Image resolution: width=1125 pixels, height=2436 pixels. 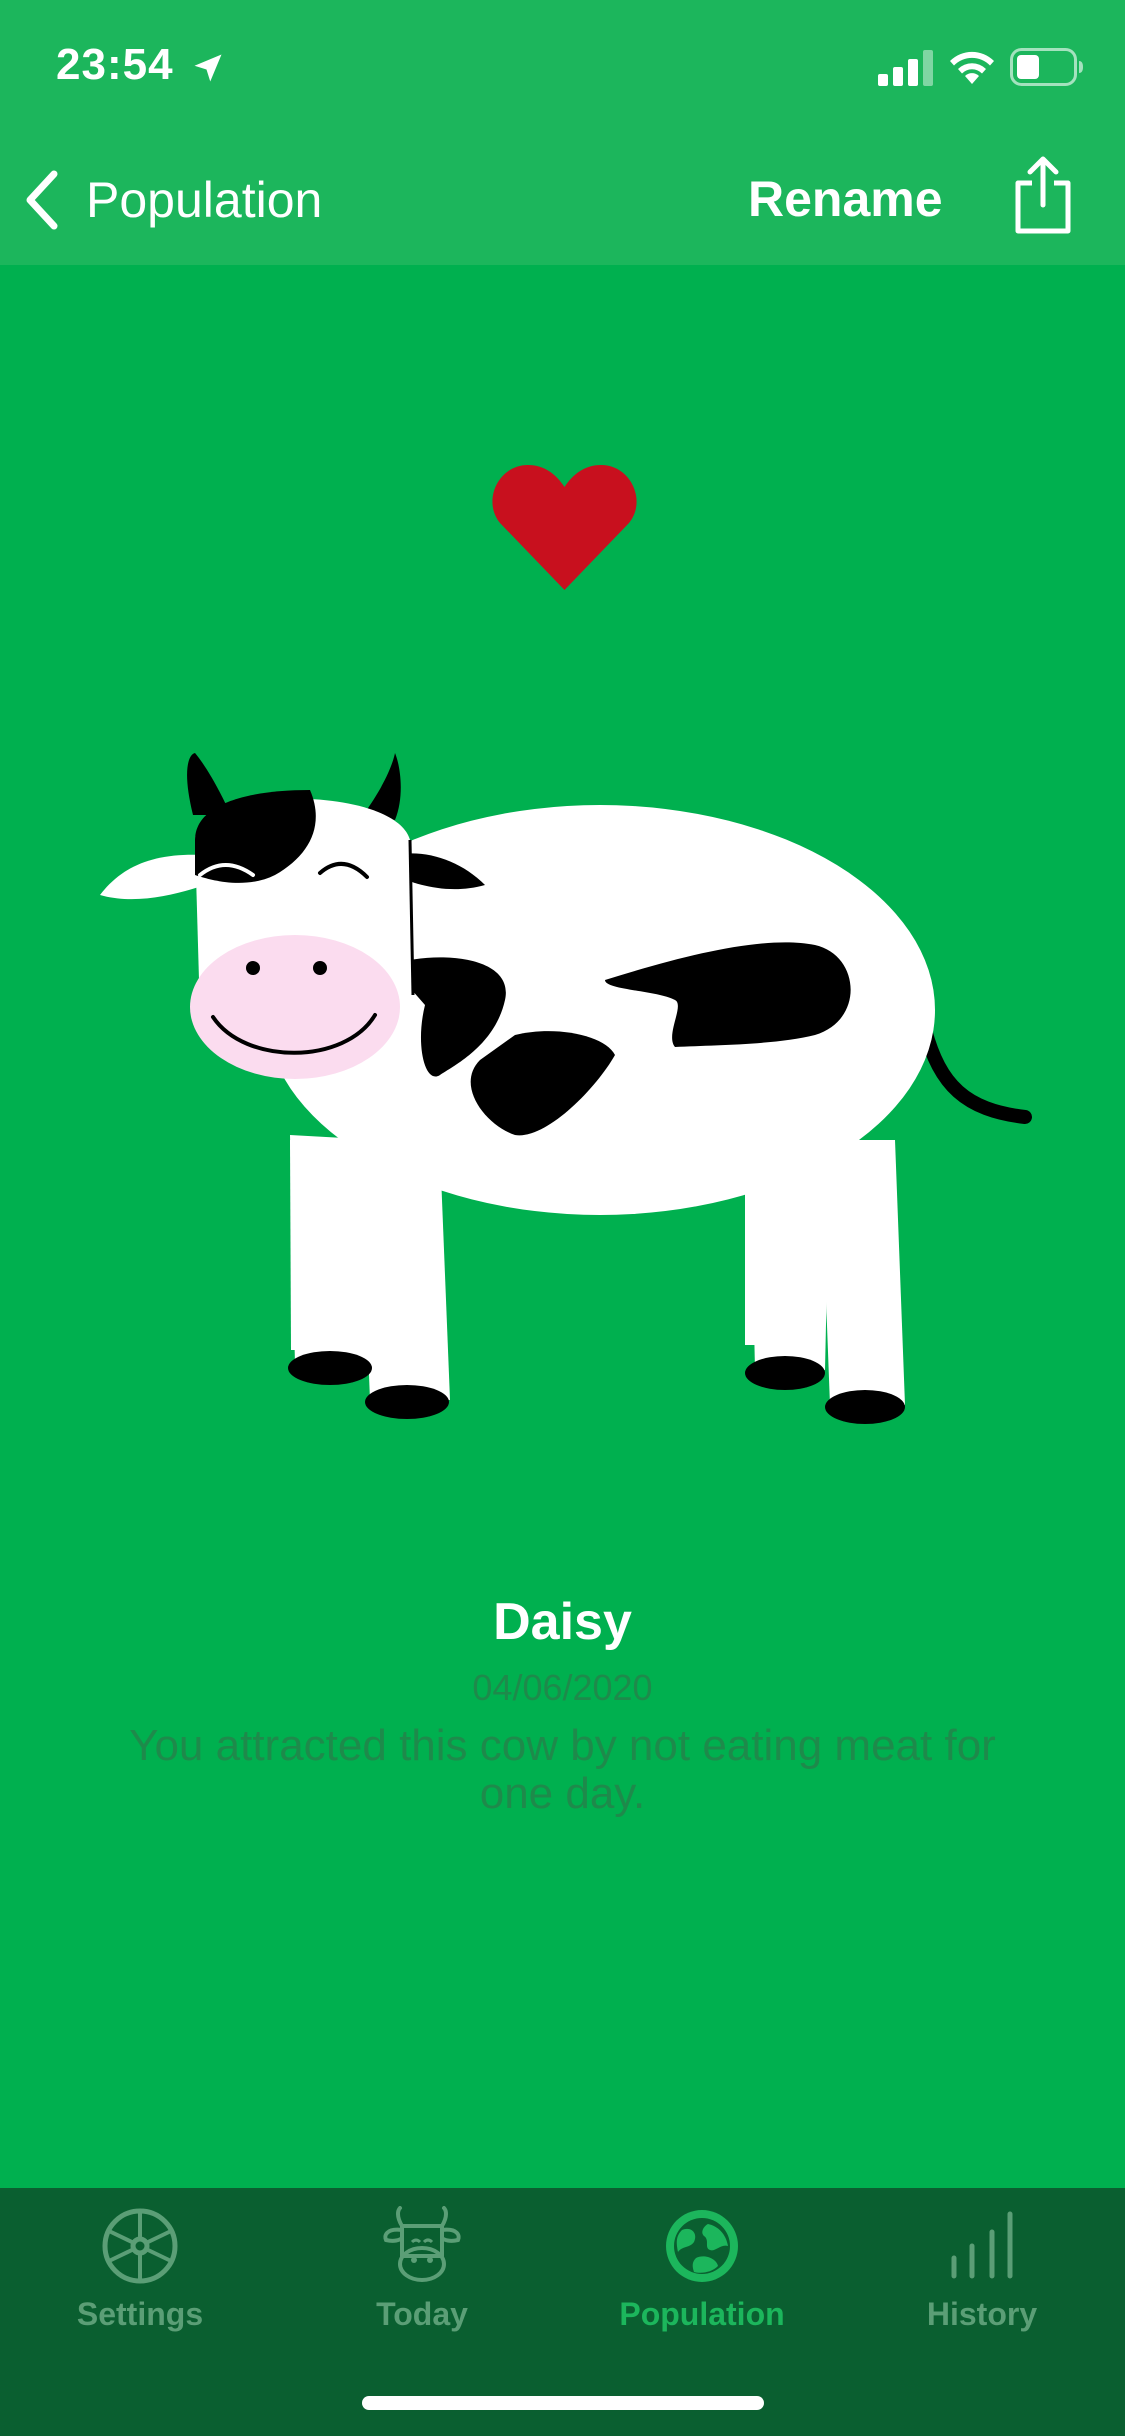 What do you see at coordinates (204, 200) in the screenshot?
I see `back-button-label: Population` at bounding box center [204, 200].